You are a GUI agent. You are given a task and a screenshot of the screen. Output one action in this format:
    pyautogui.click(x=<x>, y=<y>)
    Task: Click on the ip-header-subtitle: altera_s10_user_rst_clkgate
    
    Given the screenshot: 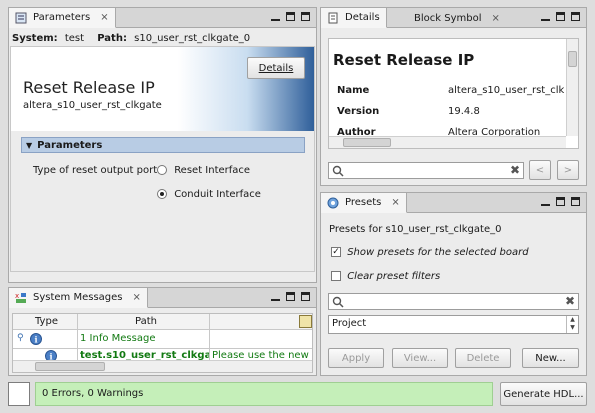 What is the action you would take?
    pyautogui.click(x=92, y=105)
    